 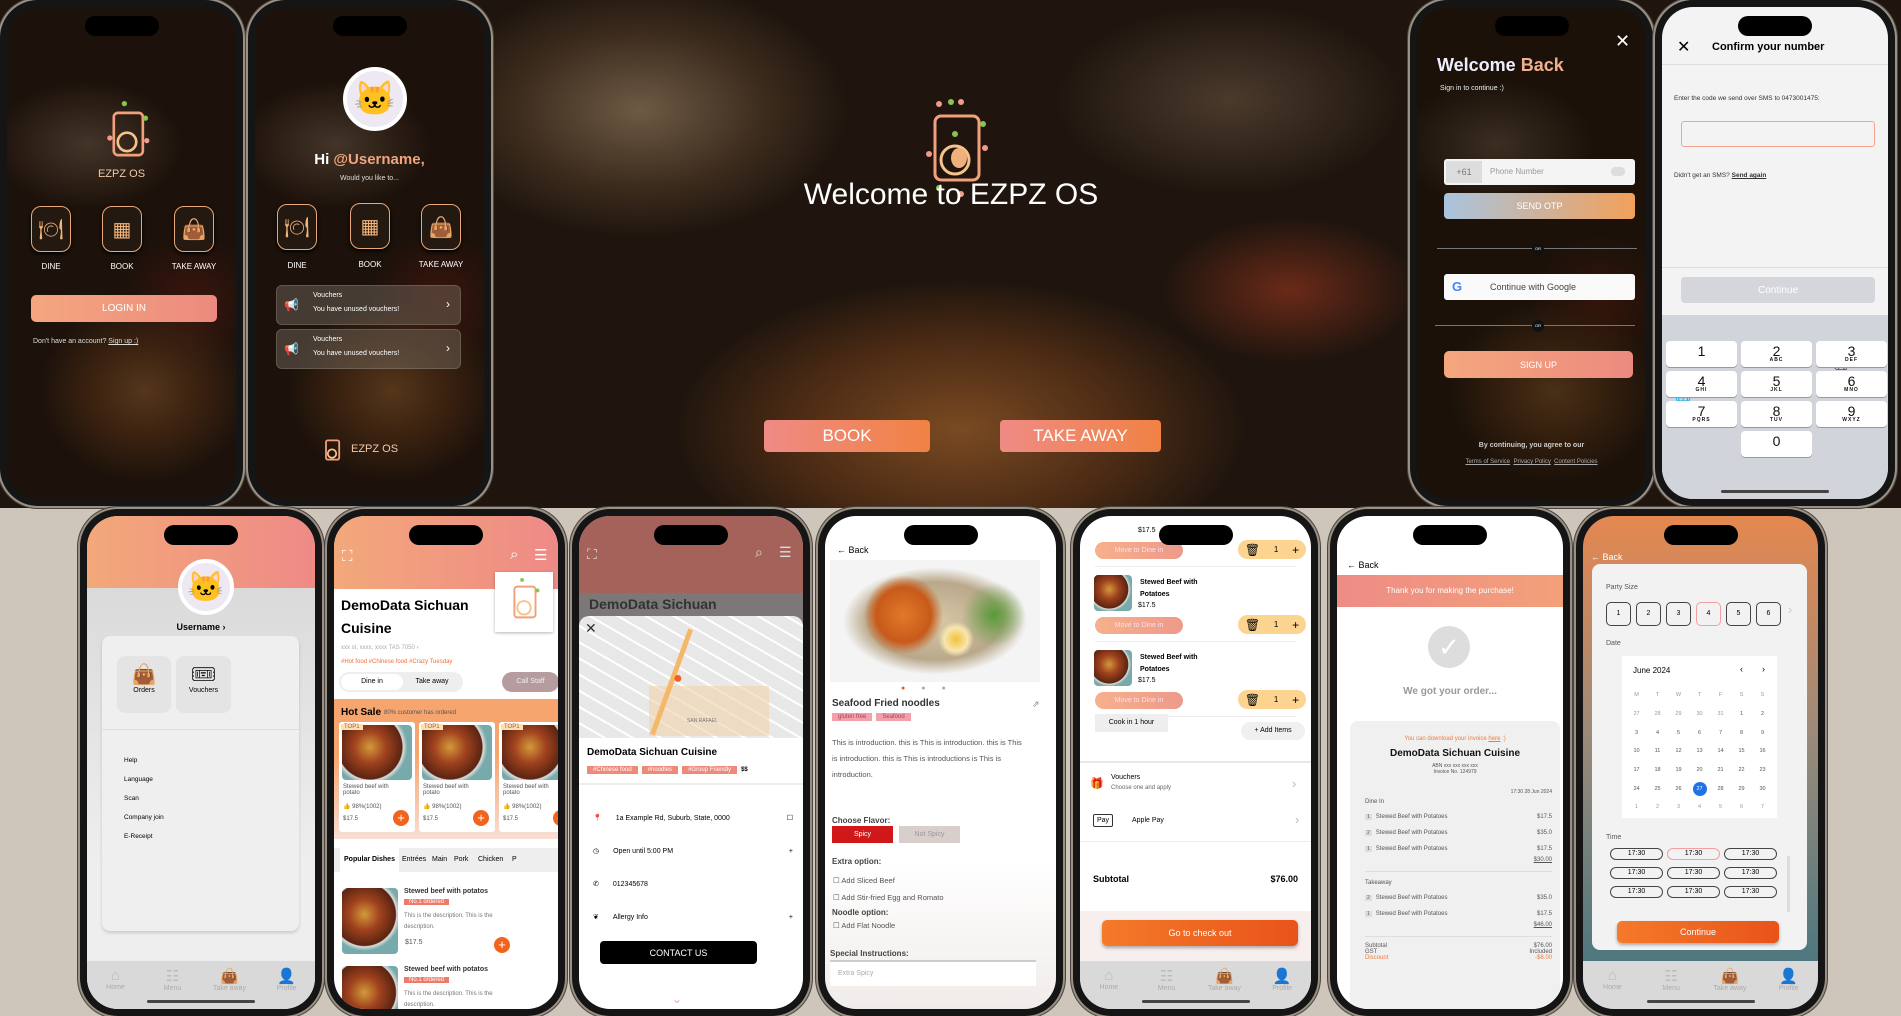 What do you see at coordinates (1720, 714) in the screenshot?
I see `calendar-day: 31` at bounding box center [1720, 714].